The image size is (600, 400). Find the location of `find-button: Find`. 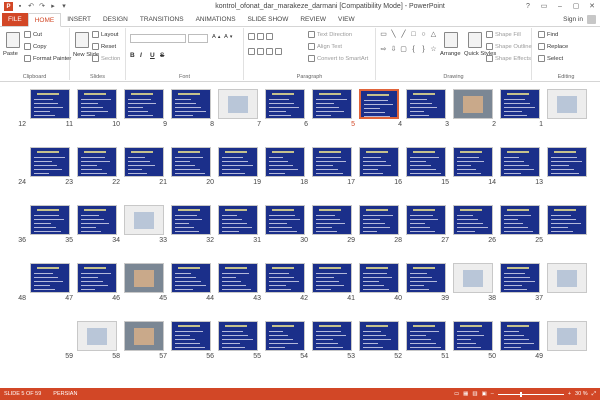

find-button: Find is located at coordinates (548, 34).